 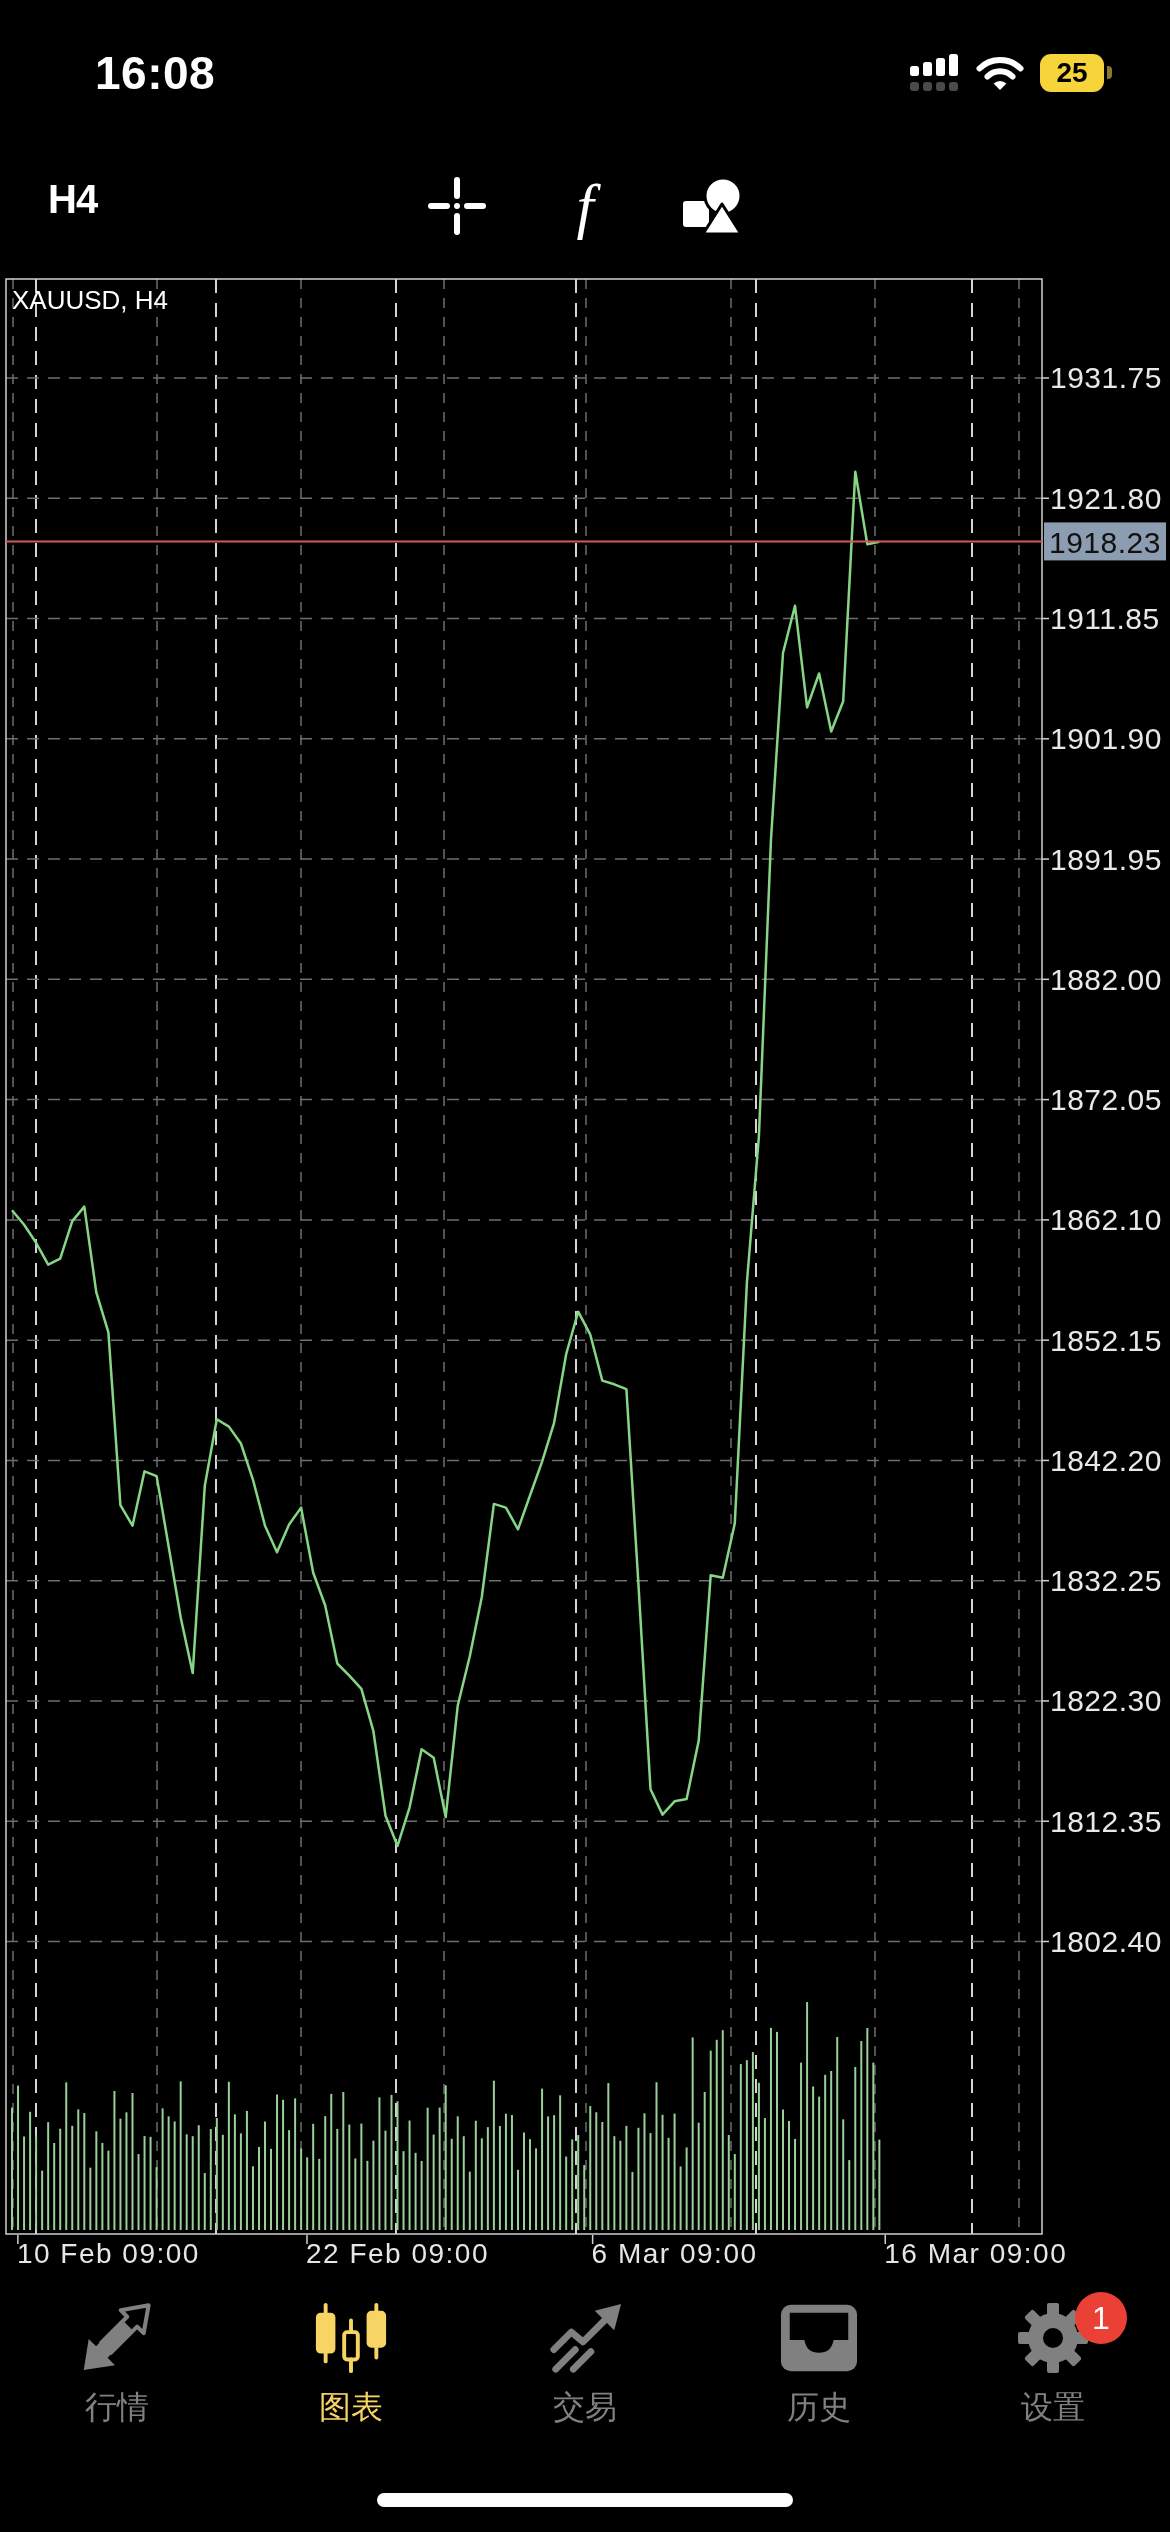 What do you see at coordinates (713, 205) in the screenshot?
I see `shapes-icon` at bounding box center [713, 205].